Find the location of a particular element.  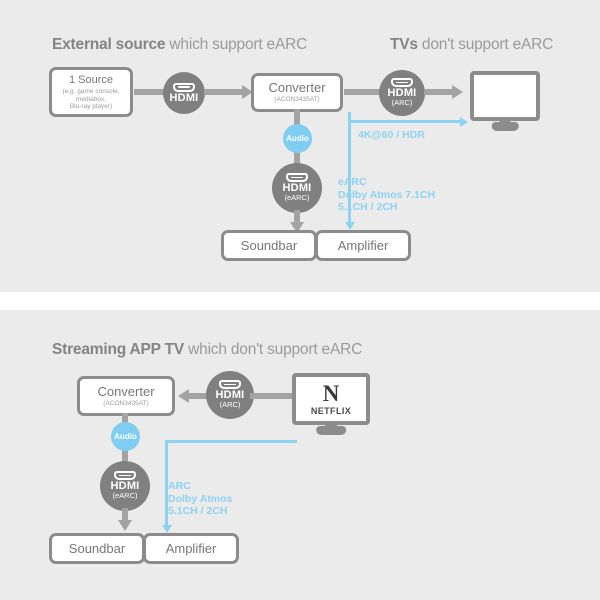

blue-path-horizontal-bottom is located at coordinates (231, 441).